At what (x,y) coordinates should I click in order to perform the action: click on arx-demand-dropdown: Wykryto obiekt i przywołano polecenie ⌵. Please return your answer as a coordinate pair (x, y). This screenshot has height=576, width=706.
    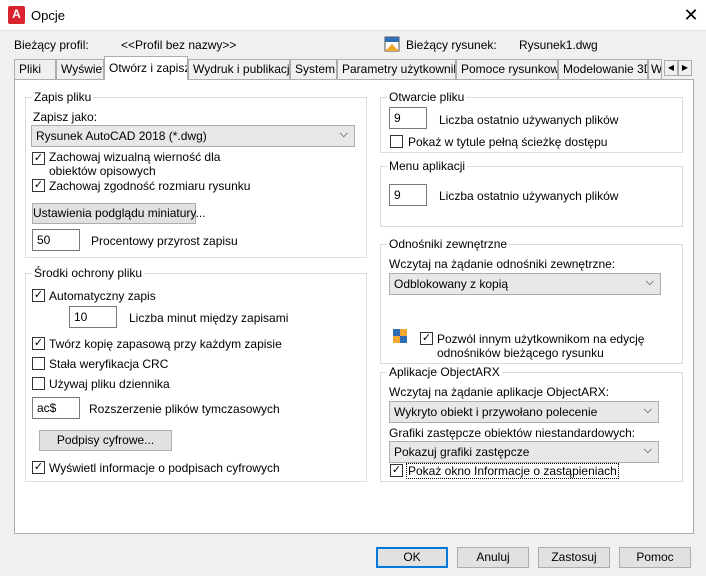
    Looking at the image, I should click on (524, 412).